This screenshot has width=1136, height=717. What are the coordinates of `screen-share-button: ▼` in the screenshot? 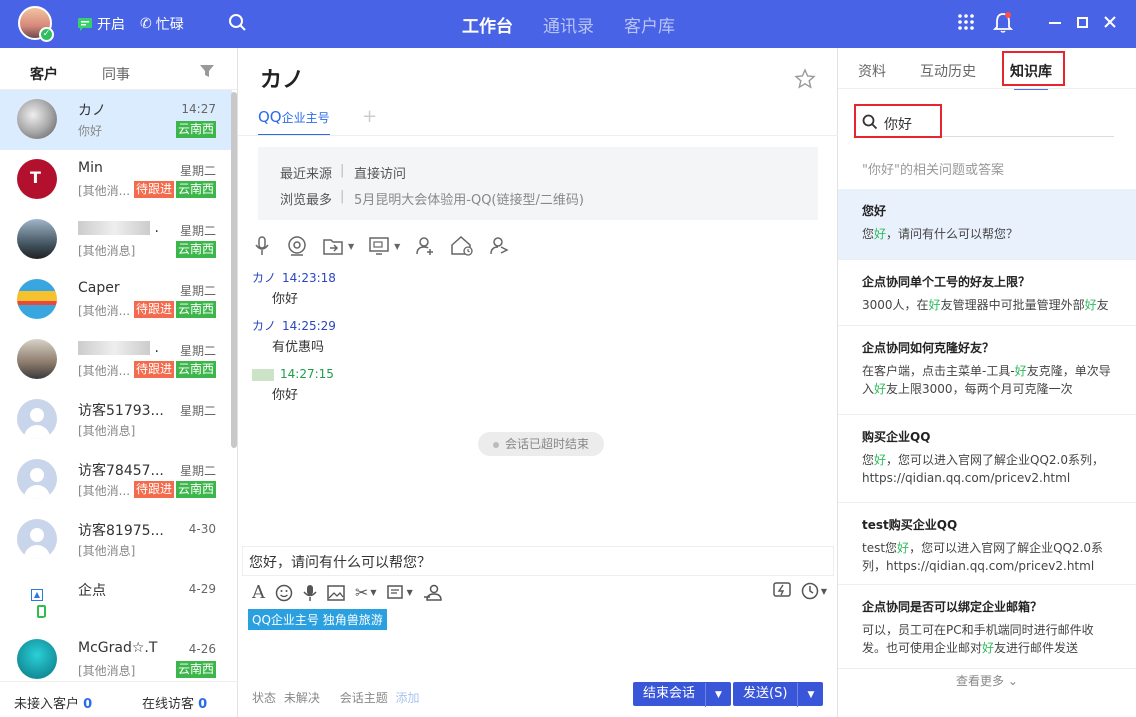 It's located at (384, 246).